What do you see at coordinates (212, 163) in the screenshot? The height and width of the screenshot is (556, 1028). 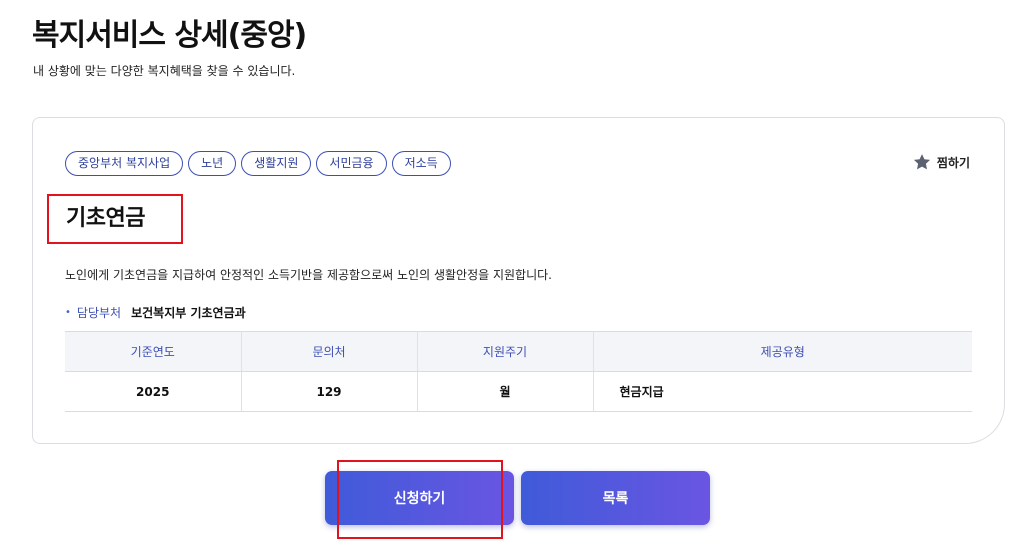 I see `tag-elderly: 노년` at bounding box center [212, 163].